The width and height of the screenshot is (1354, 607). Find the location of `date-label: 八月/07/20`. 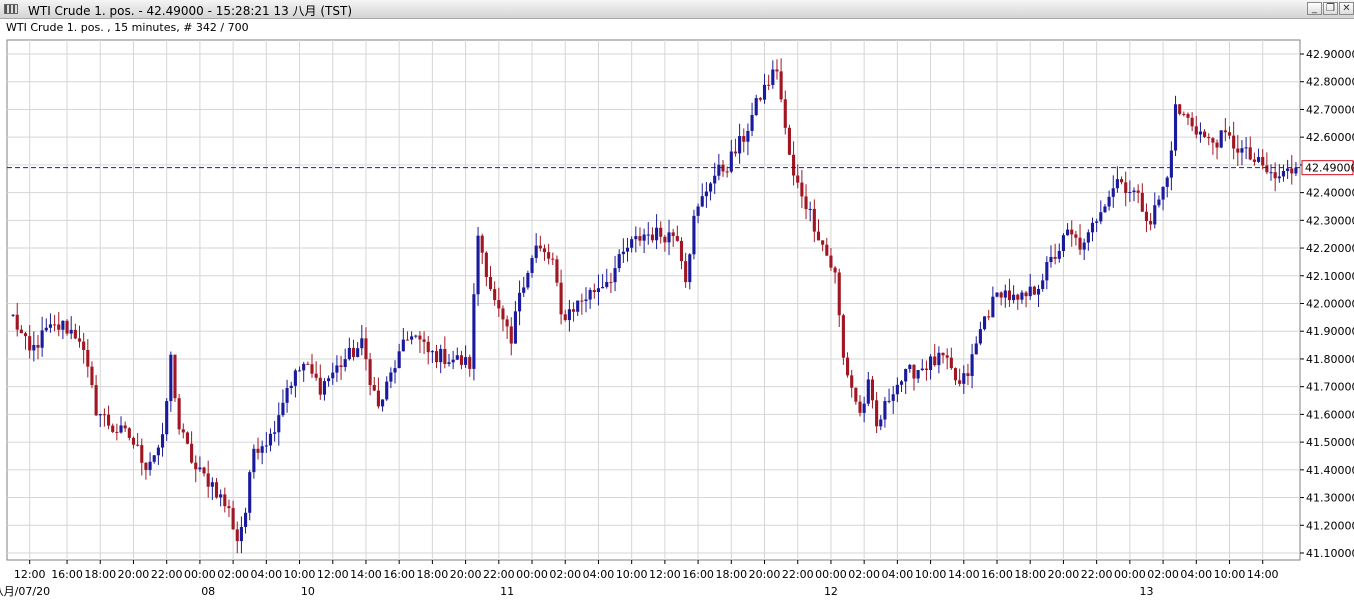

date-label: 八月/07/20 is located at coordinates (25, 591).